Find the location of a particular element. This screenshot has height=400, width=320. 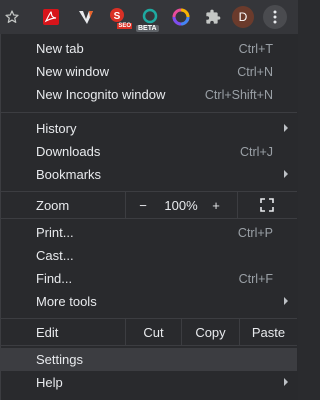

beta-badge: BETA is located at coordinates (147, 28).